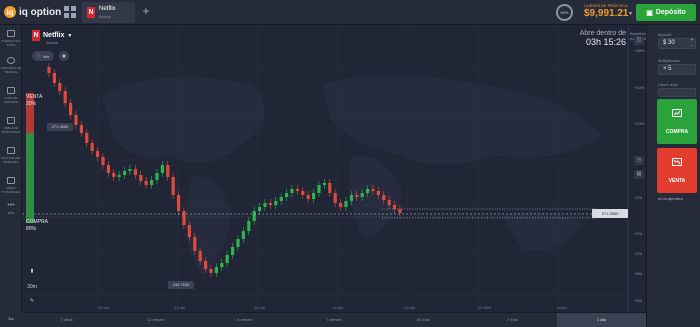  What do you see at coordinates (423, 320) in the screenshot?
I see `period-30d: 30 días` at bounding box center [423, 320].